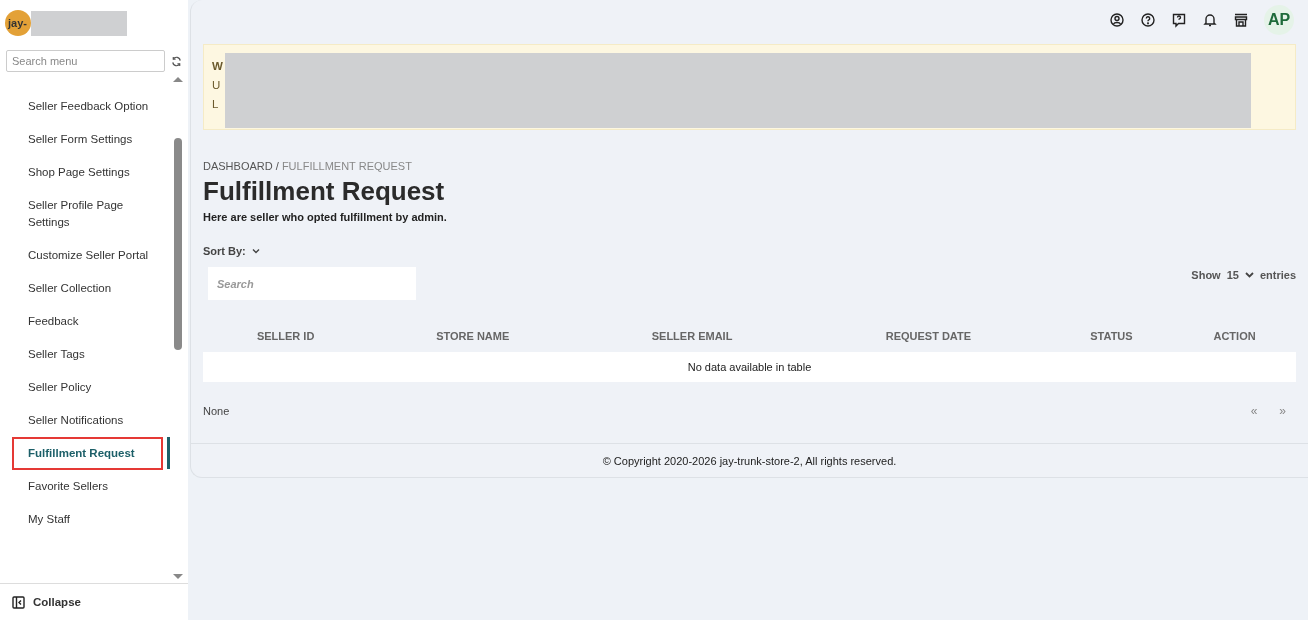 The width and height of the screenshot is (1308, 620). I want to click on menu-item: Seller Tags, so click(87, 354).